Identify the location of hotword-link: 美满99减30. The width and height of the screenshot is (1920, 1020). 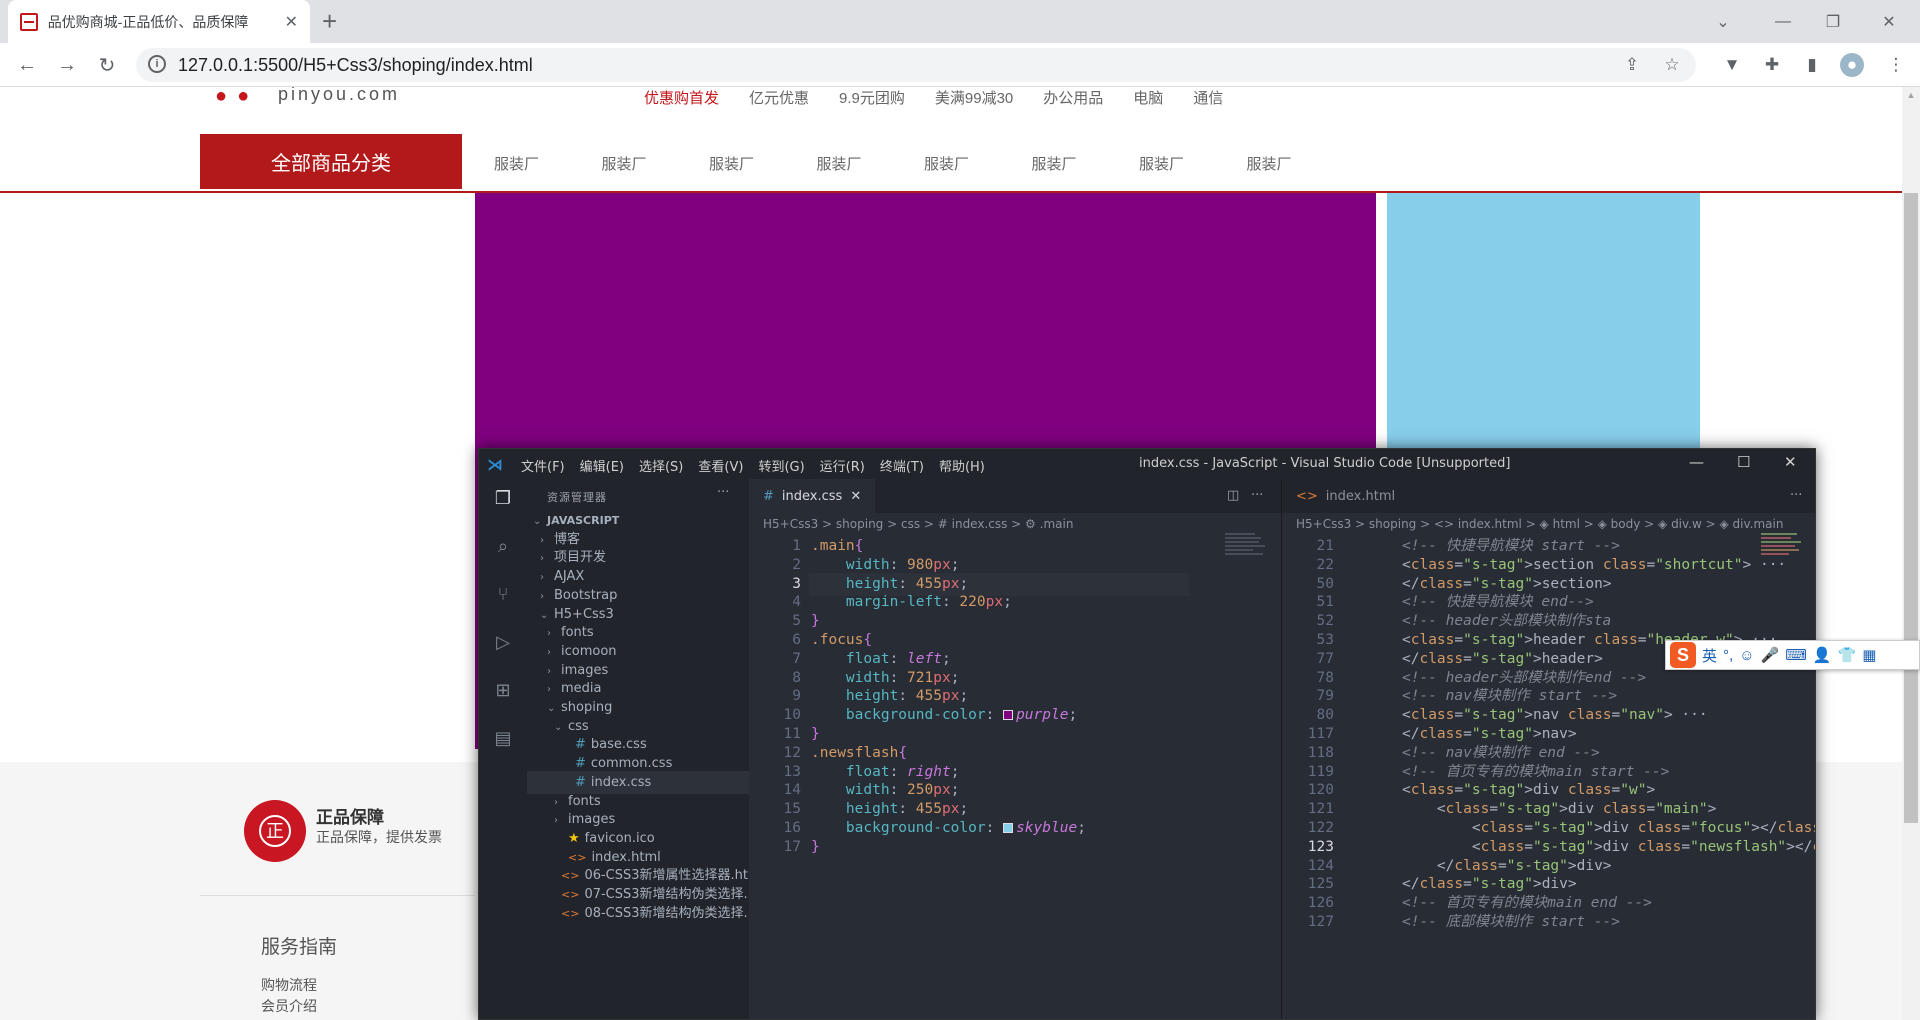
(974, 97).